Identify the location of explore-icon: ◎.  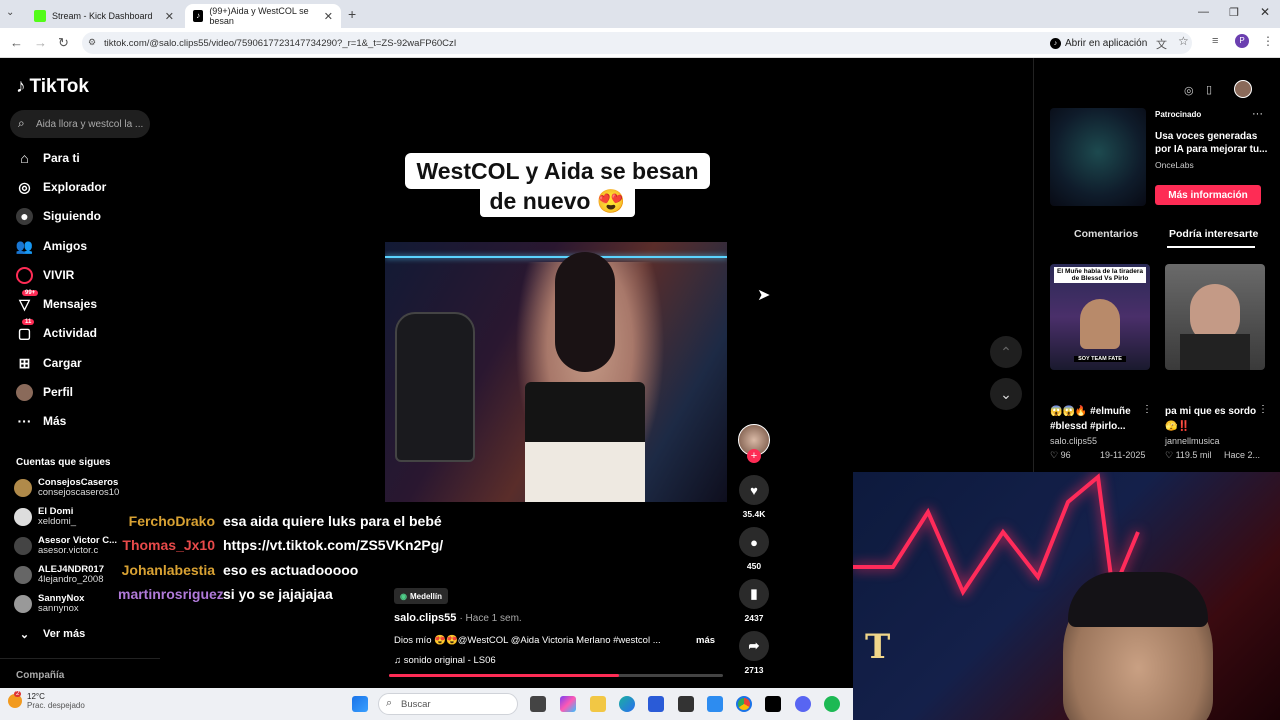
(1189, 90).